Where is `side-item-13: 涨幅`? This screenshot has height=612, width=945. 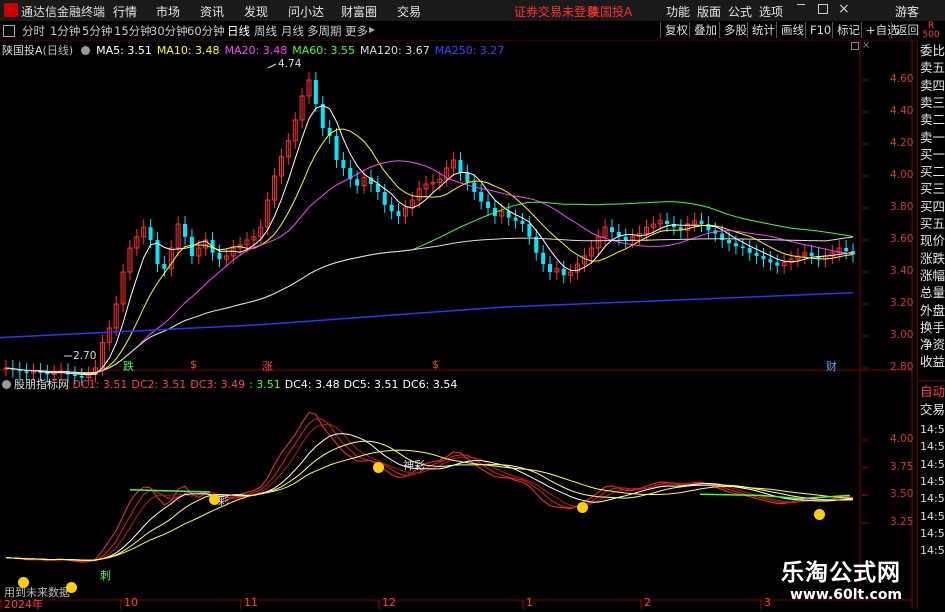
side-item-13: 涨幅 is located at coordinates (932, 275).